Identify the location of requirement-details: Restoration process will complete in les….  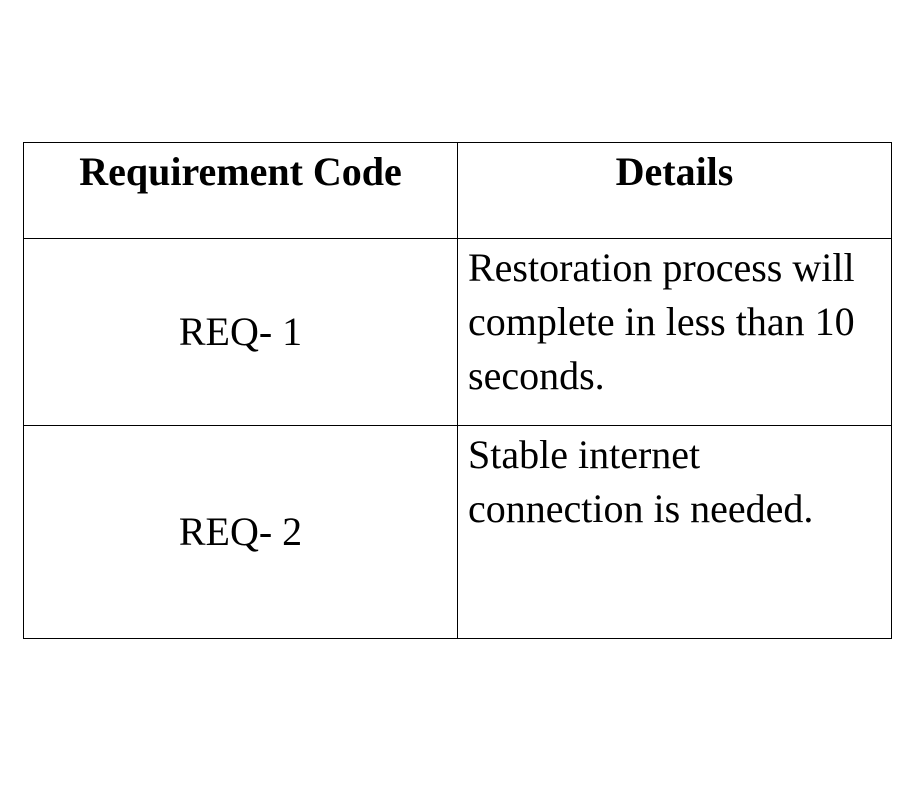
(674, 332).